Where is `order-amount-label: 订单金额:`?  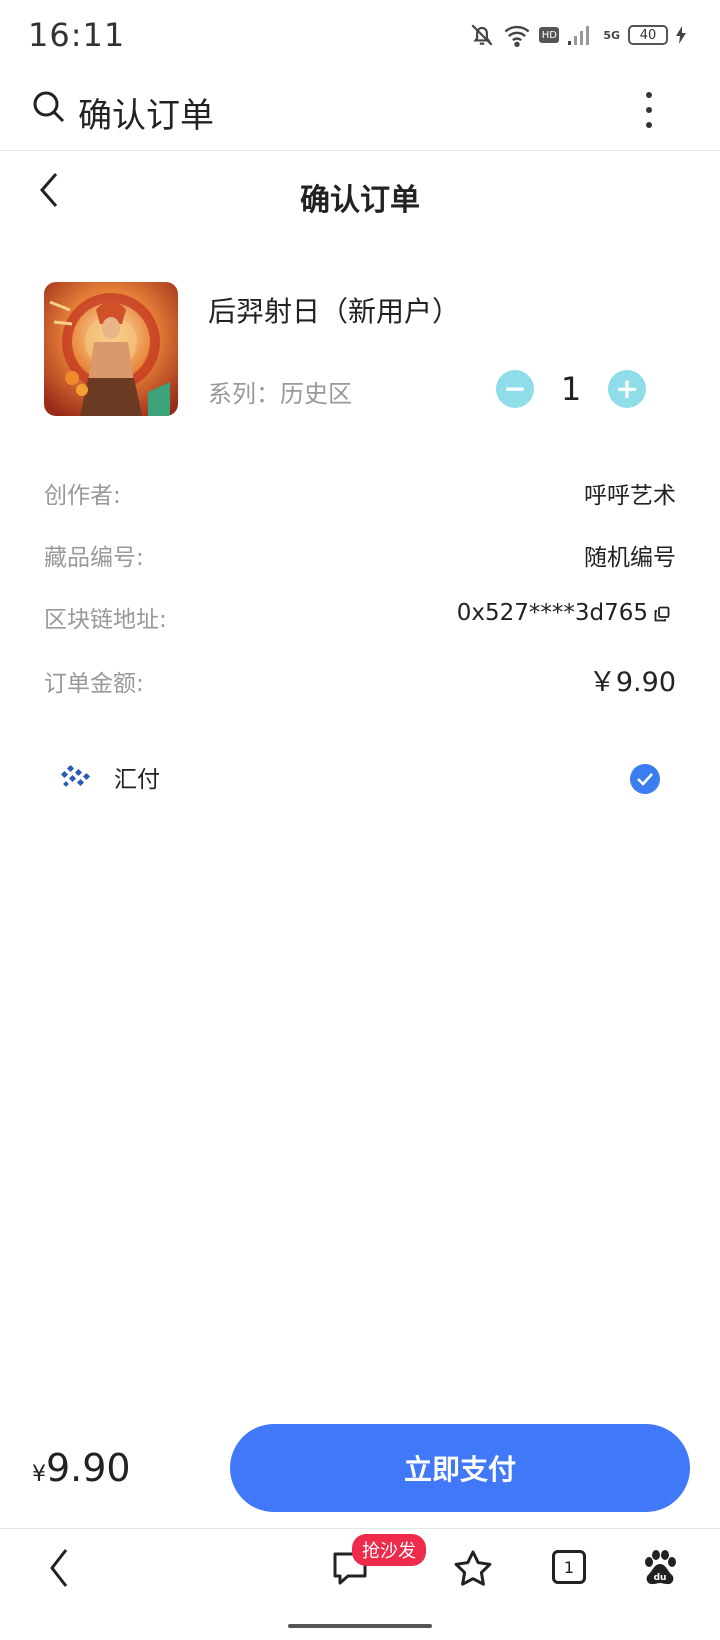 order-amount-label: 订单金额: is located at coordinates (94, 684).